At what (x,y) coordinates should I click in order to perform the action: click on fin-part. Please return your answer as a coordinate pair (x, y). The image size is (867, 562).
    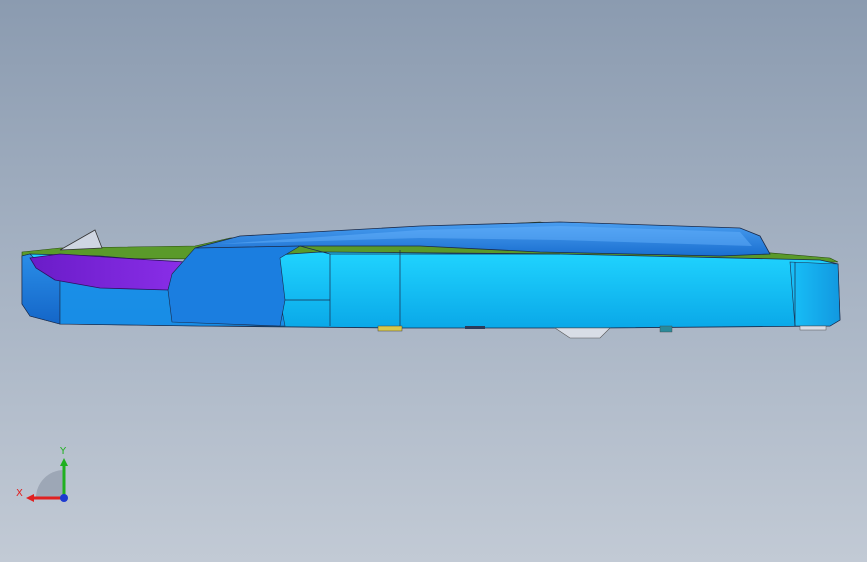
    Looking at the image, I should click on (81, 240).